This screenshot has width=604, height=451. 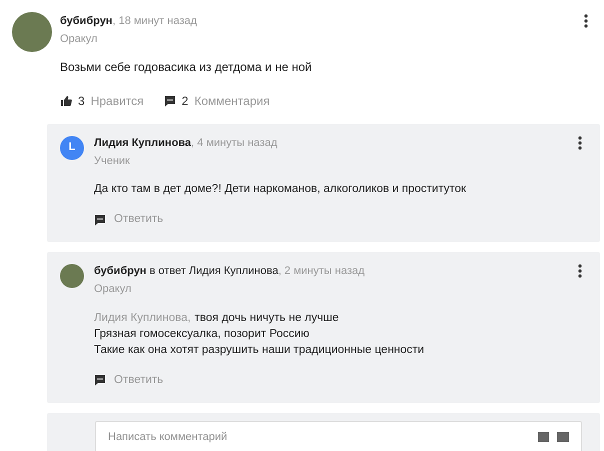 I want to click on reply-text-line: Грязная гомосексуалка, позорит Россию, so click(x=202, y=334).